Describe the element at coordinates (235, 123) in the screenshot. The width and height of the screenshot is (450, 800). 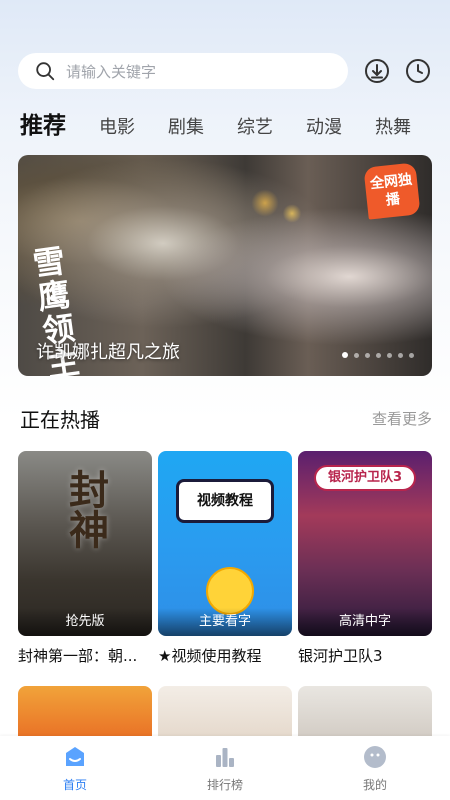
I see `category-tabs: 推荐 电影 剧集 综艺 动漫 热舞` at that location.